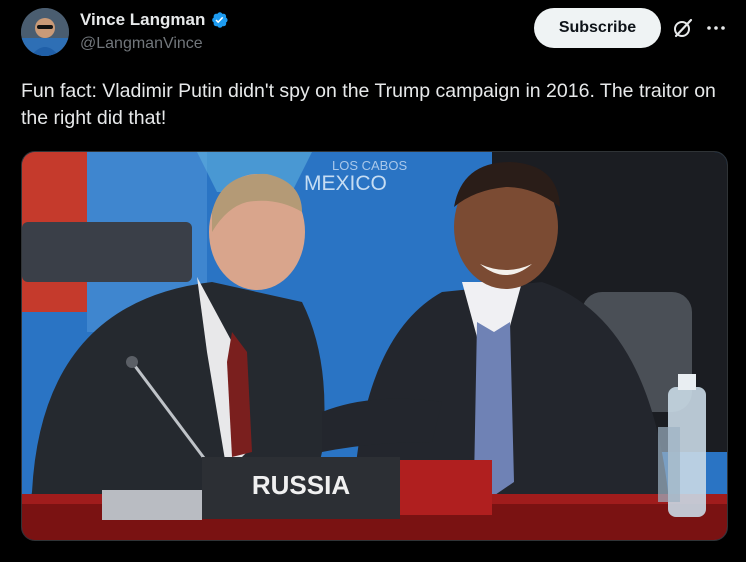  Describe the element at coordinates (369, 165) in the screenshot. I see `backdrop-text-top: LOS CABOS` at that location.